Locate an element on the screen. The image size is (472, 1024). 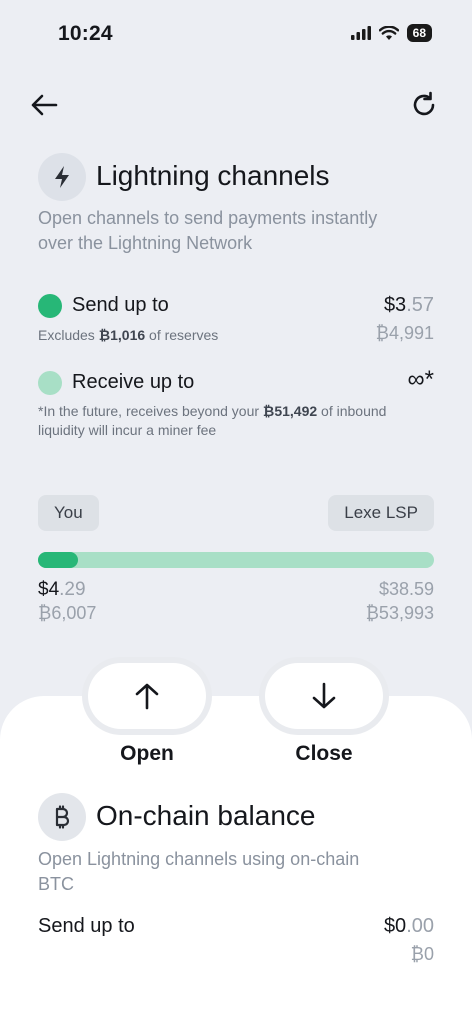
battery-indicator: 68 is located at coordinates (419, 33).